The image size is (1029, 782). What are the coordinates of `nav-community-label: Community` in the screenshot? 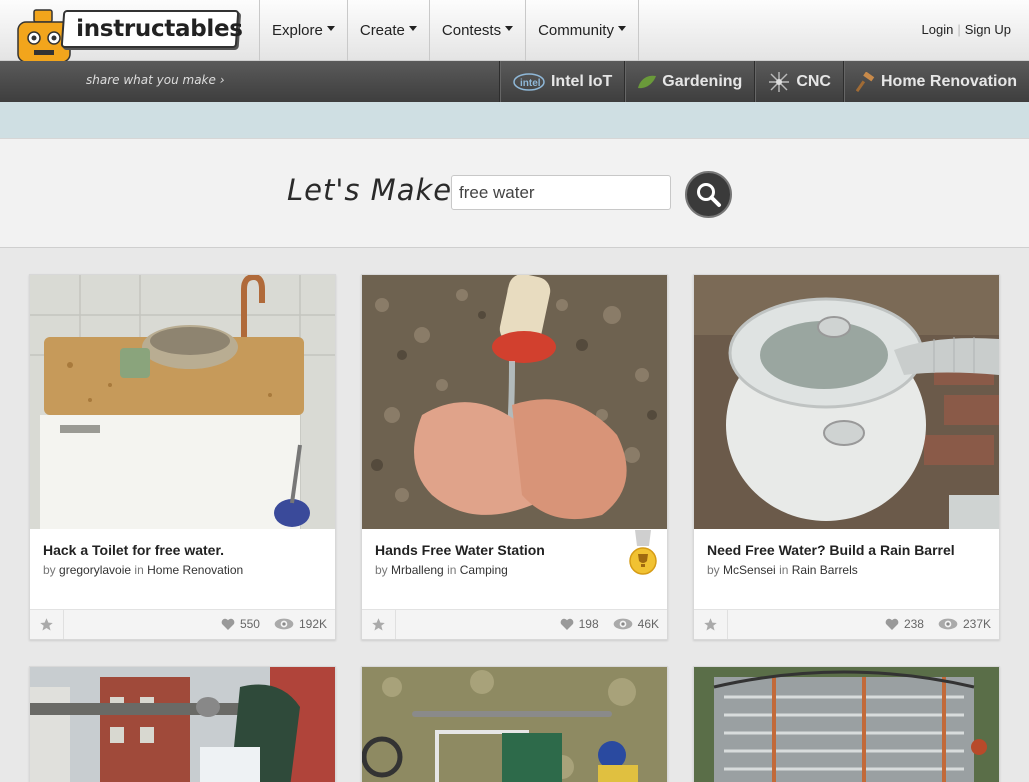 It's located at (576, 30).